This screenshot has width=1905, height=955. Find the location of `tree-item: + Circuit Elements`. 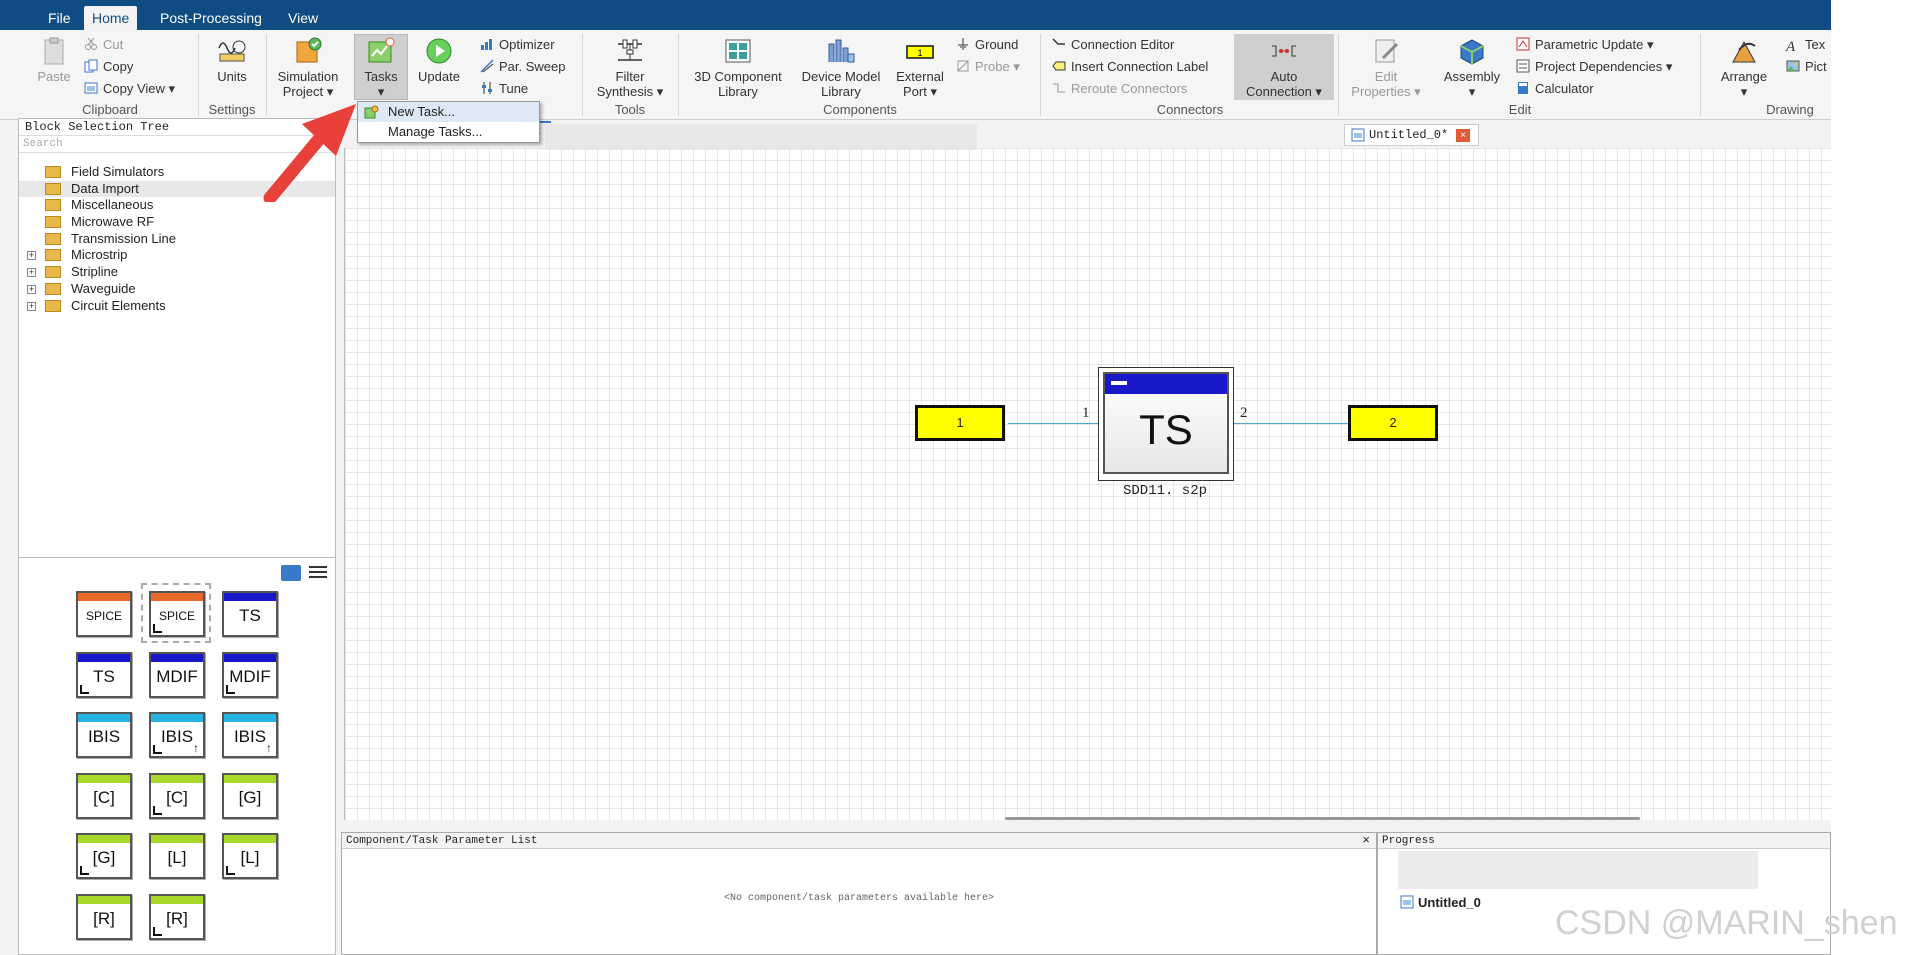

tree-item: + Circuit Elements is located at coordinates (177, 306).